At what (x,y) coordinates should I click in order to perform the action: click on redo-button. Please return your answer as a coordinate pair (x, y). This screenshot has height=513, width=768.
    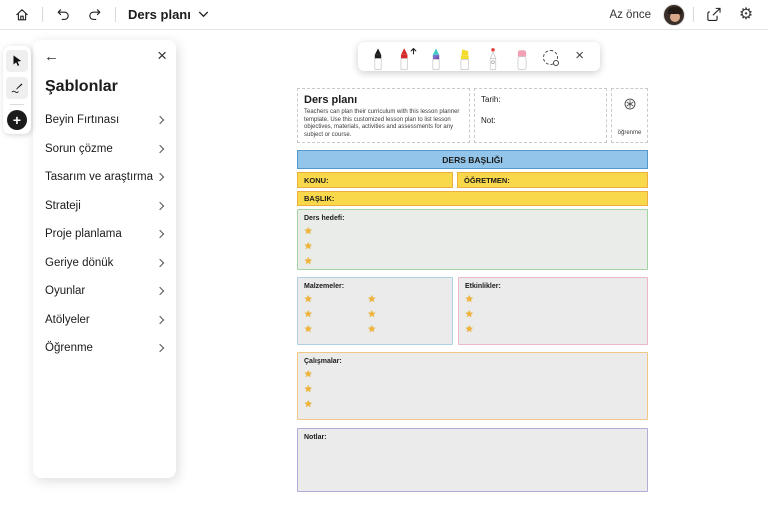
    Looking at the image, I should click on (95, 15).